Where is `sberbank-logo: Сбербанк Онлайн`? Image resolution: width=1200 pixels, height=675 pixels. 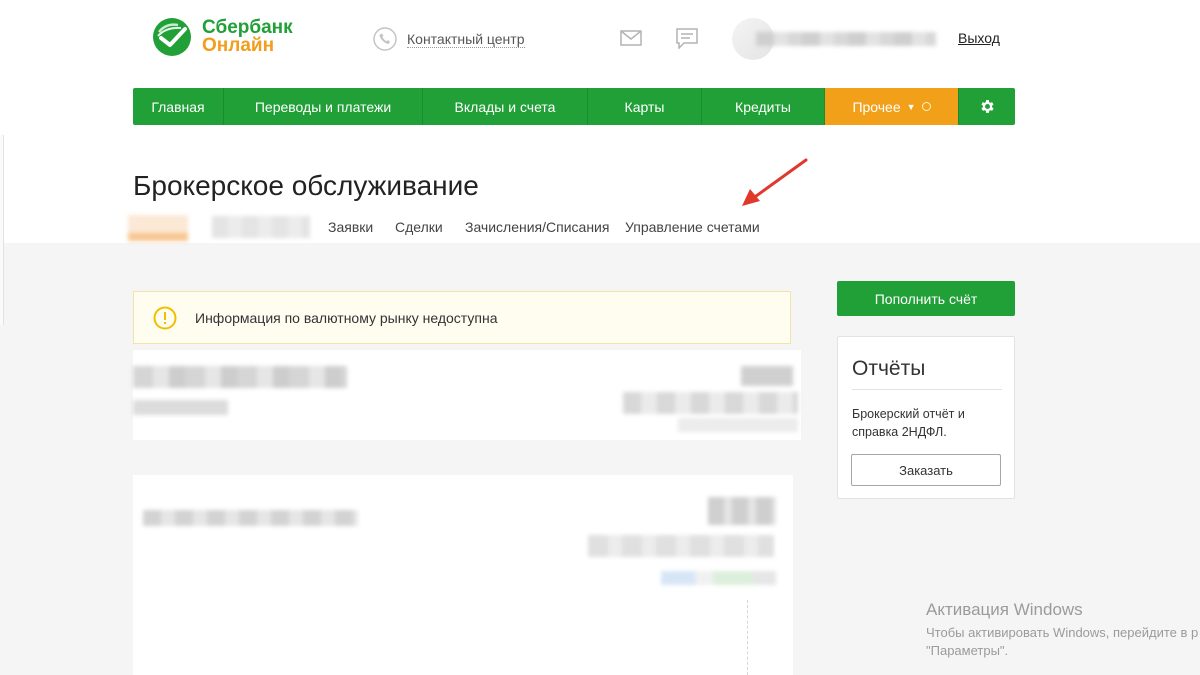 sberbank-logo: Сбербанк Онлайн is located at coordinates (222, 37).